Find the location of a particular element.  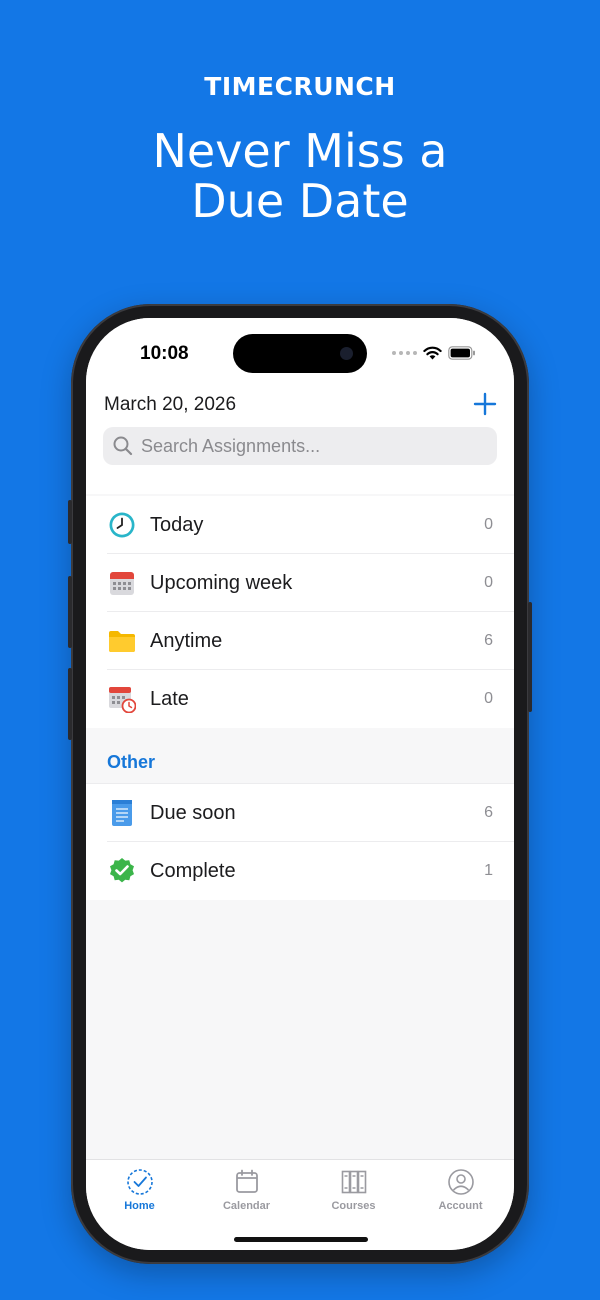

other-list: Due soon 6 Complete 1 is located at coordinates (300, 841).